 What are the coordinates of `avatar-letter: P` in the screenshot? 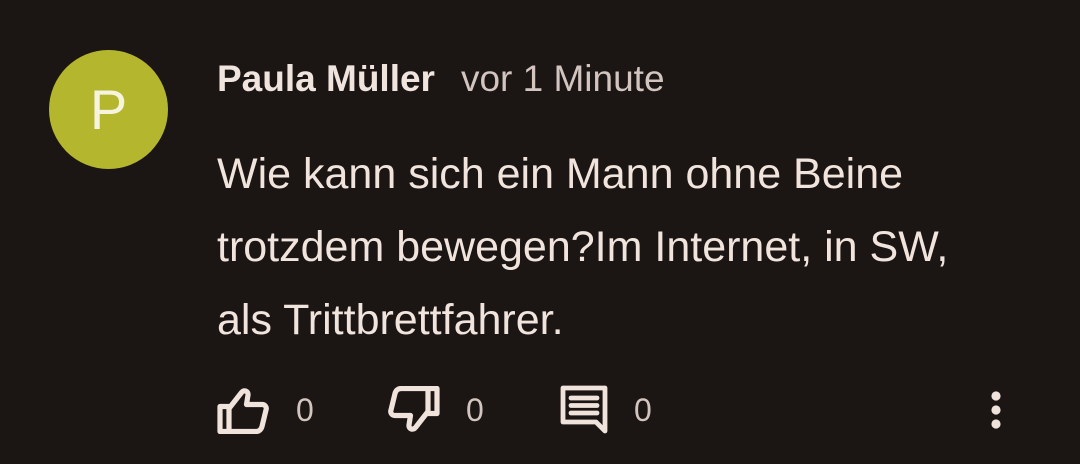 It's located at (108, 109).